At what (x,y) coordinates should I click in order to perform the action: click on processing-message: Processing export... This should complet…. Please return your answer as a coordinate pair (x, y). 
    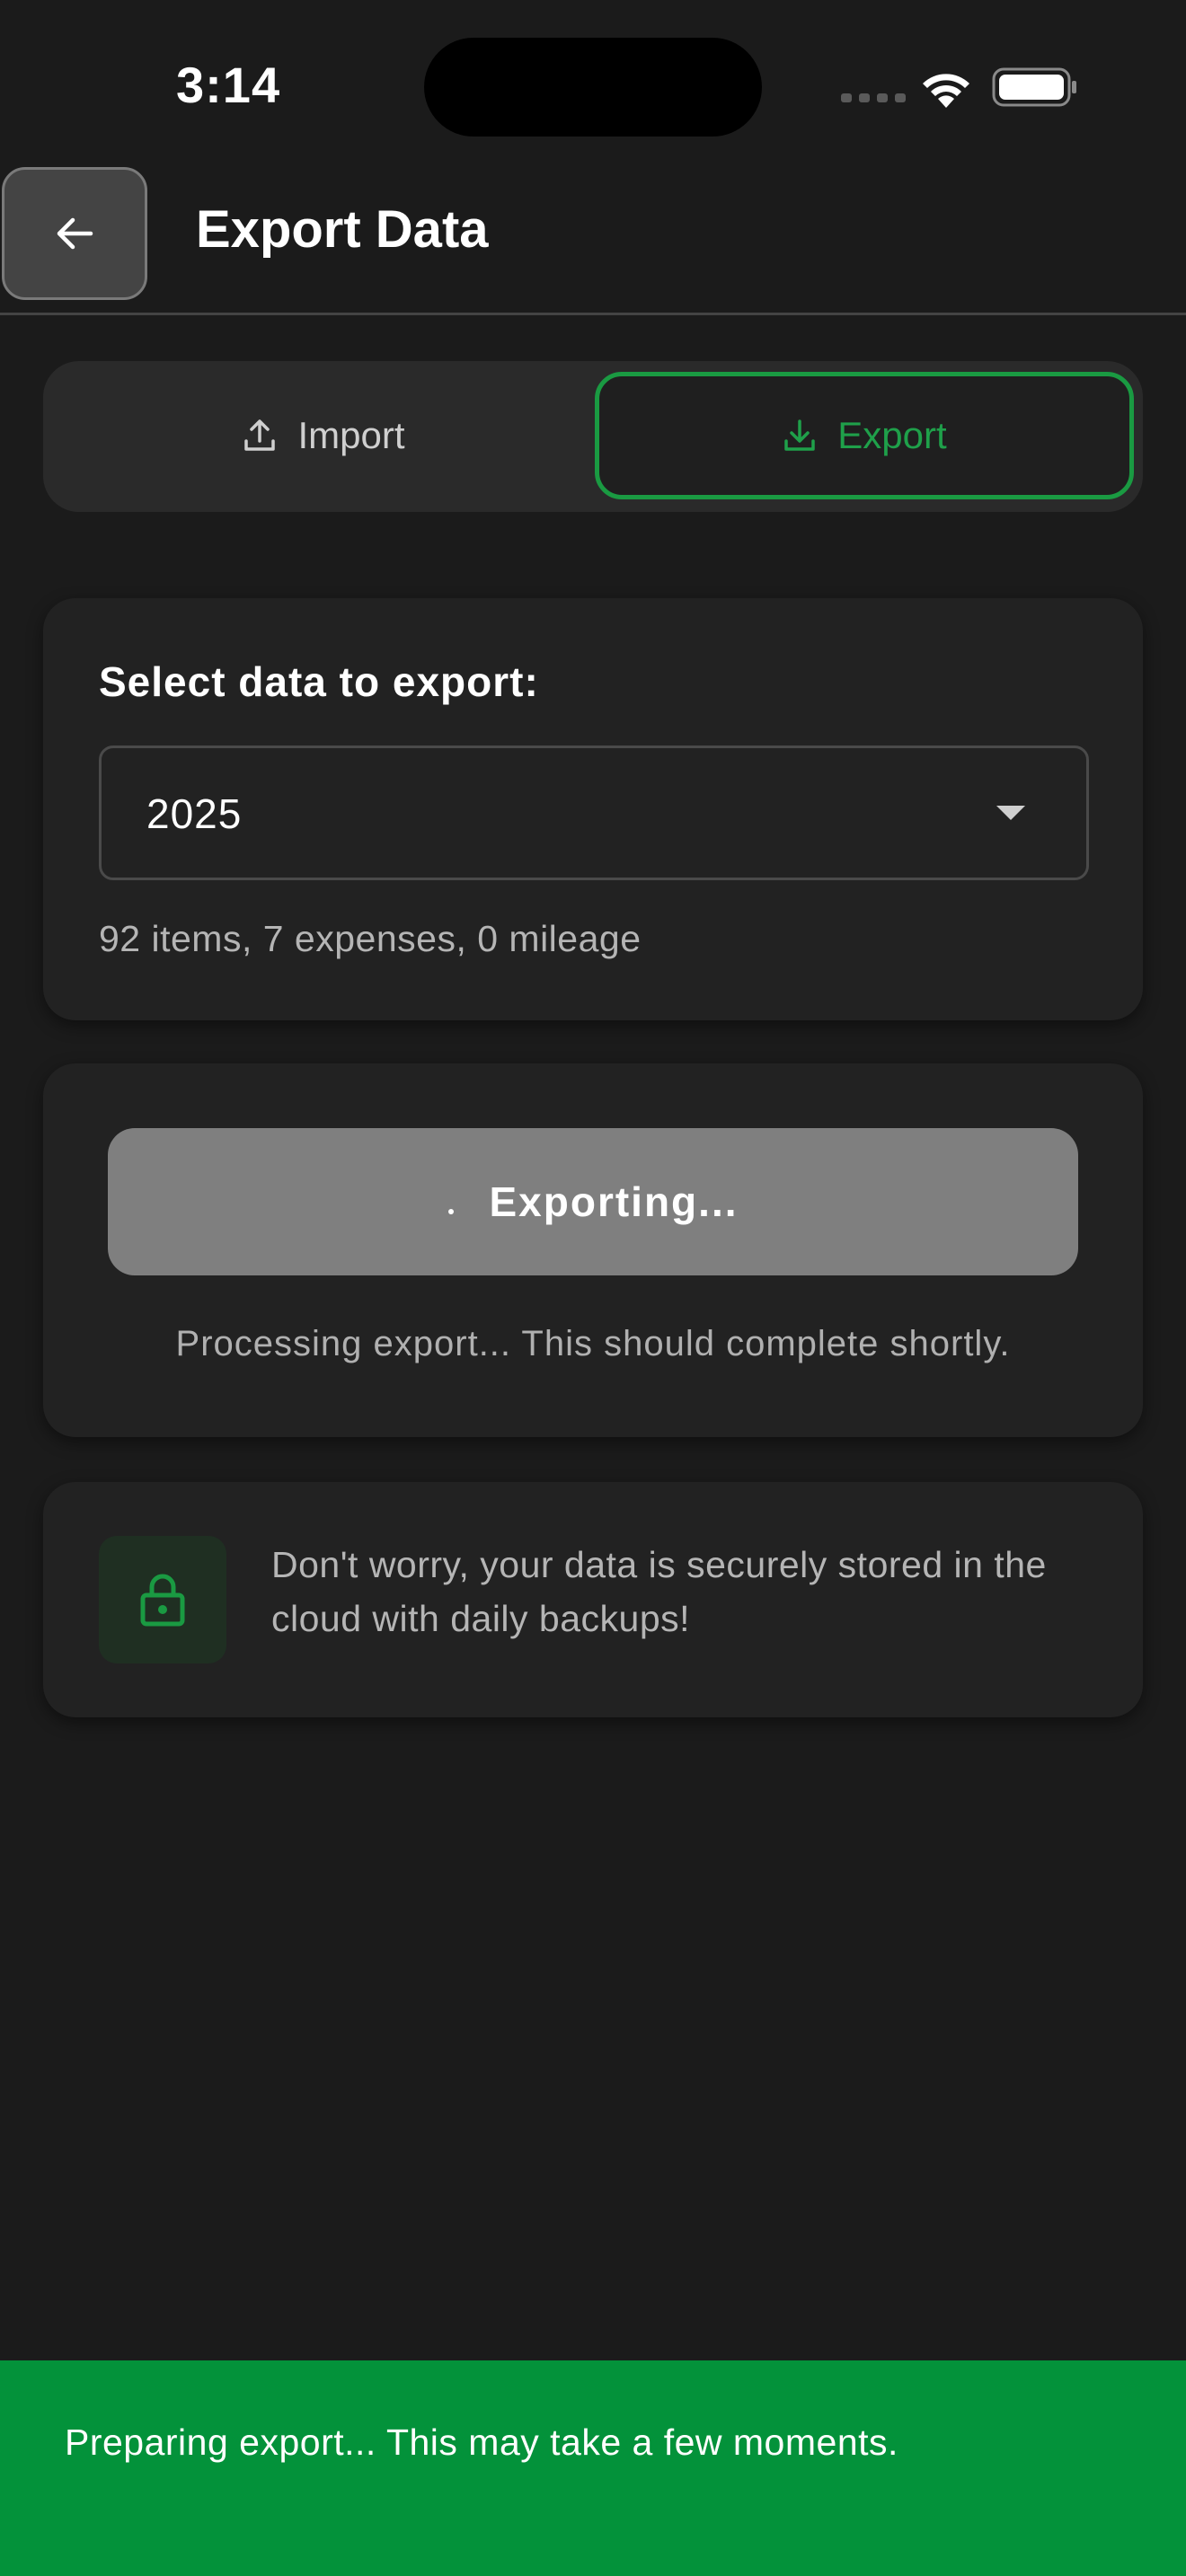
    Looking at the image, I should click on (593, 1343).